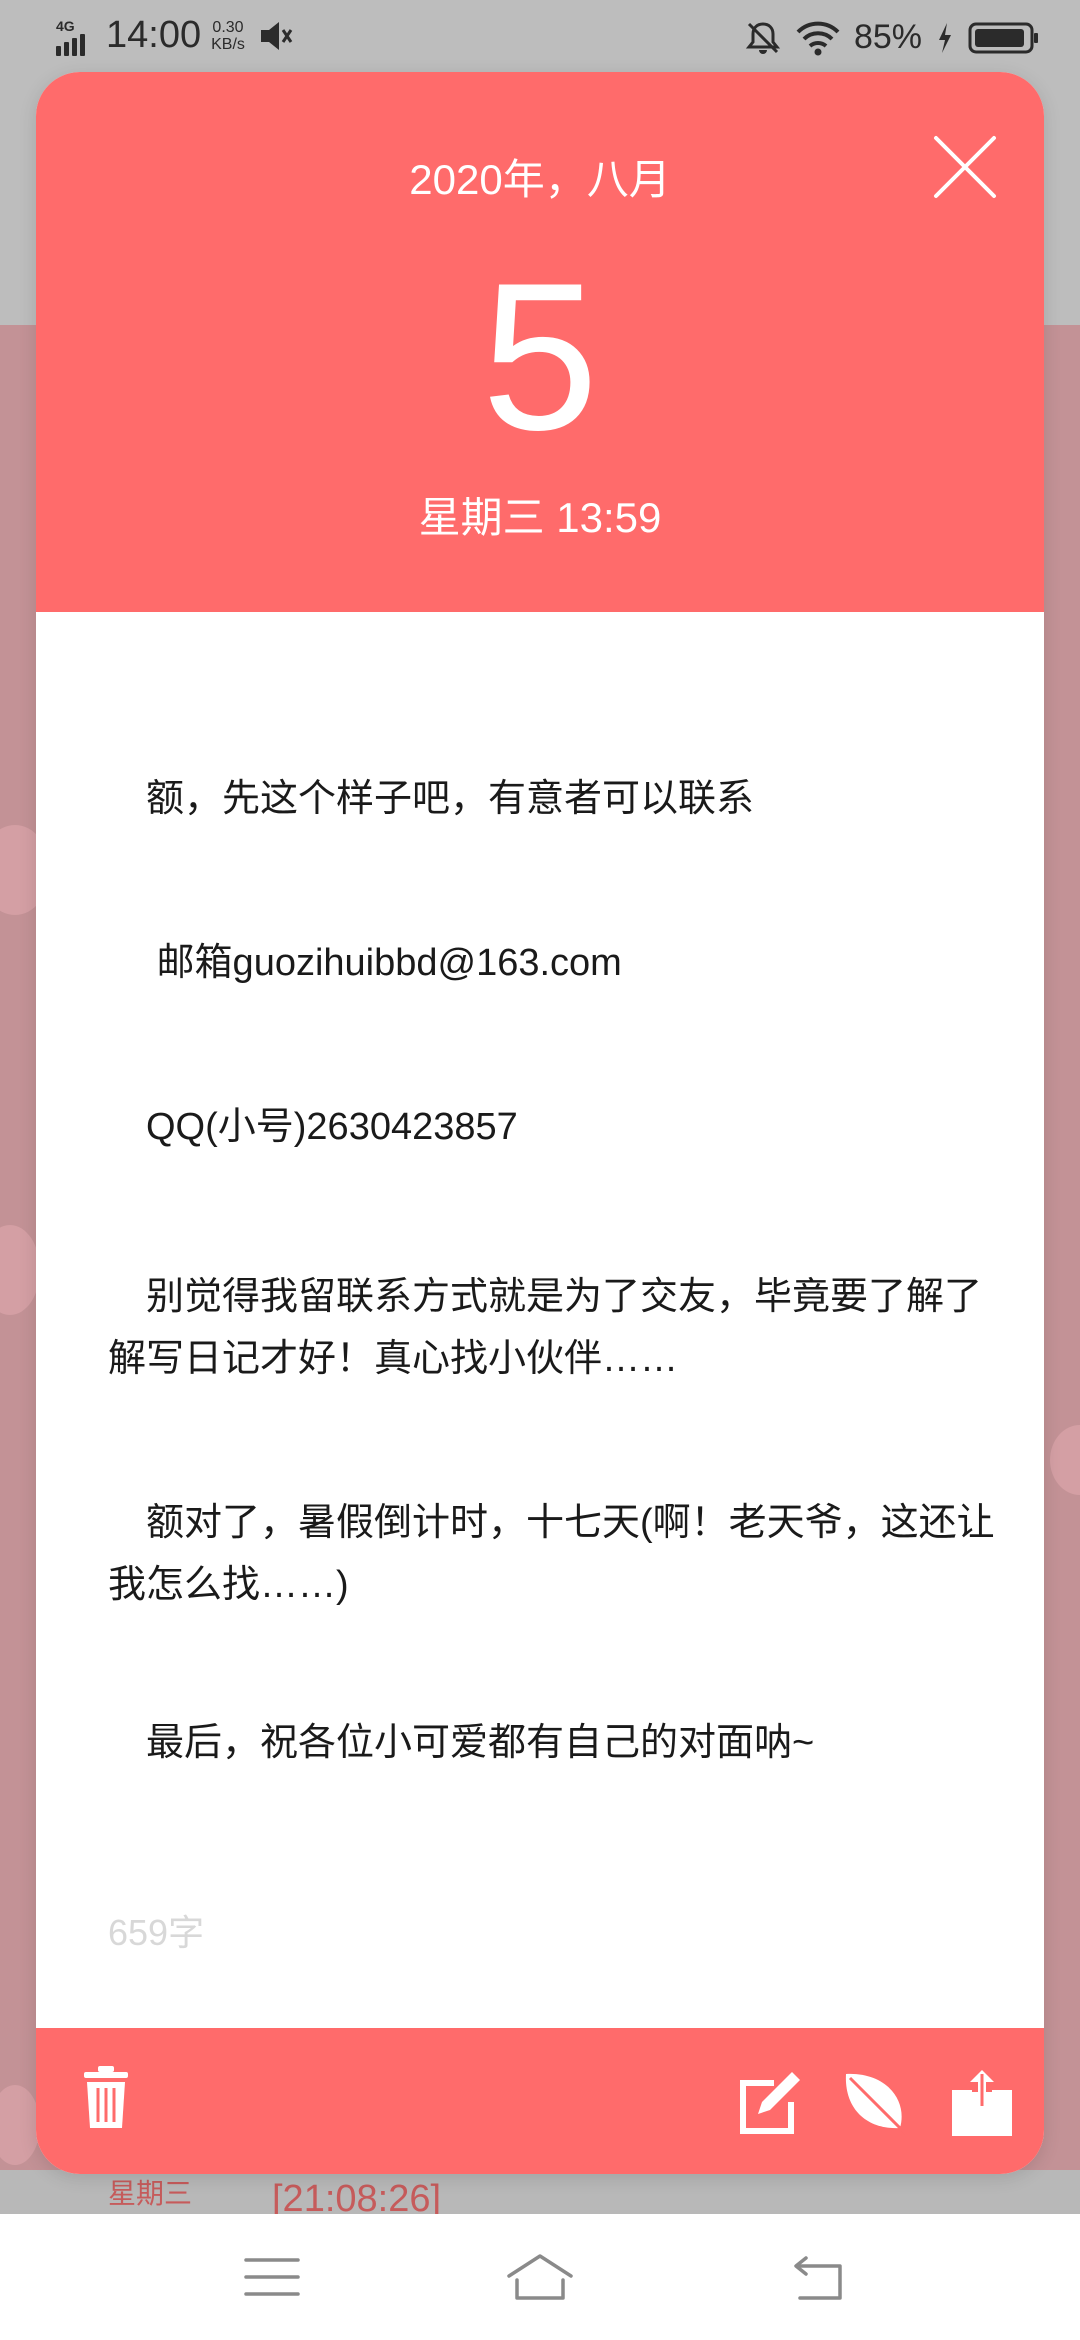  What do you see at coordinates (154, 35) in the screenshot?
I see `clock: 14:00` at bounding box center [154, 35].